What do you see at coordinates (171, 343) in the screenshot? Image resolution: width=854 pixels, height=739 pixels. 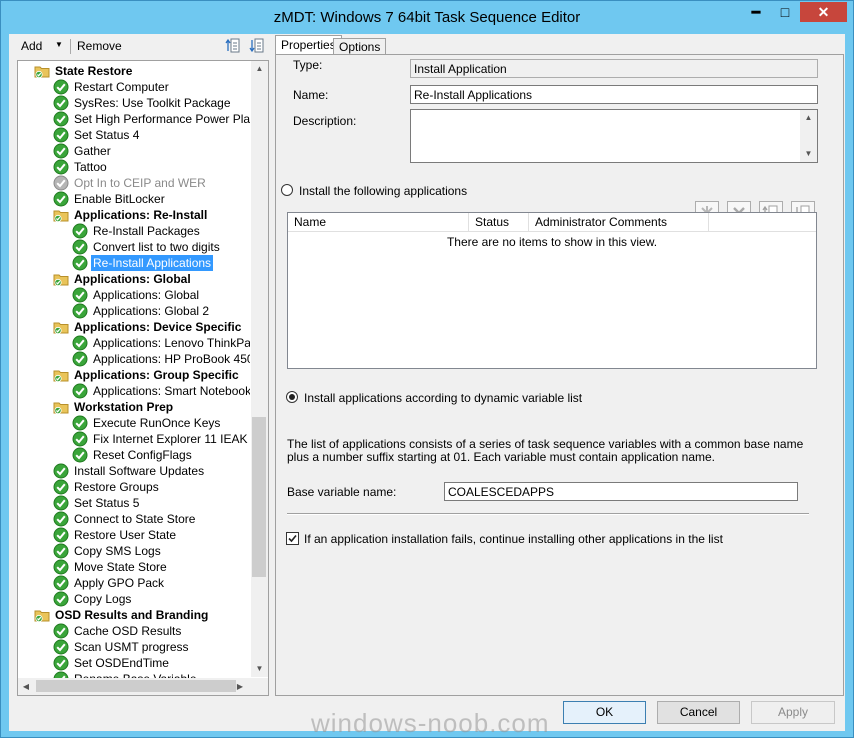 I see `tree-item-label: Applications: Lenovo ThinkPad` at bounding box center [171, 343].